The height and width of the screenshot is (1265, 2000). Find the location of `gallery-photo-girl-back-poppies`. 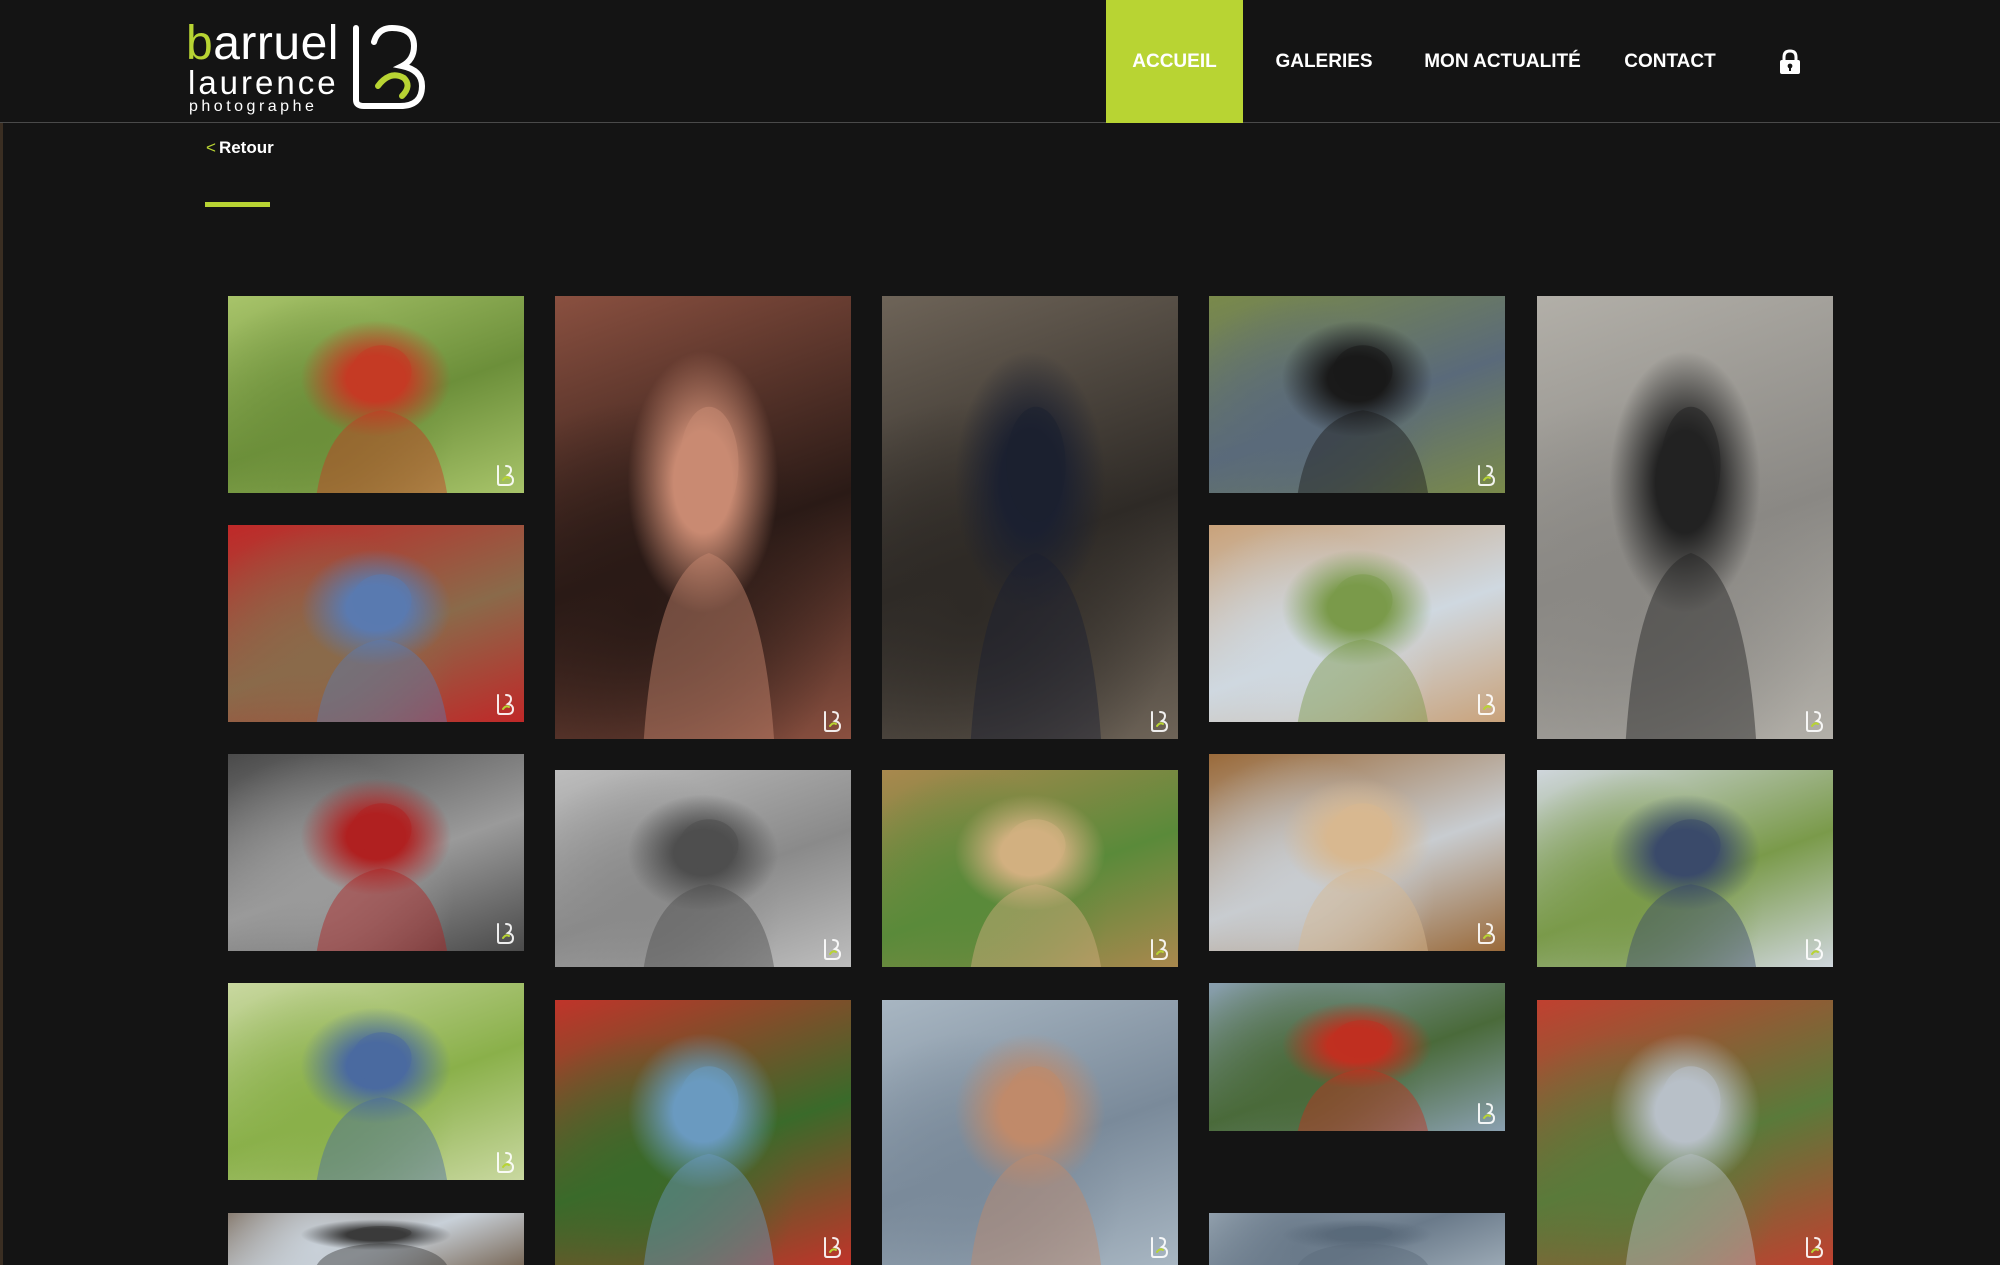

gallery-photo-girl-back-poppies is located at coordinates (703, 1132).